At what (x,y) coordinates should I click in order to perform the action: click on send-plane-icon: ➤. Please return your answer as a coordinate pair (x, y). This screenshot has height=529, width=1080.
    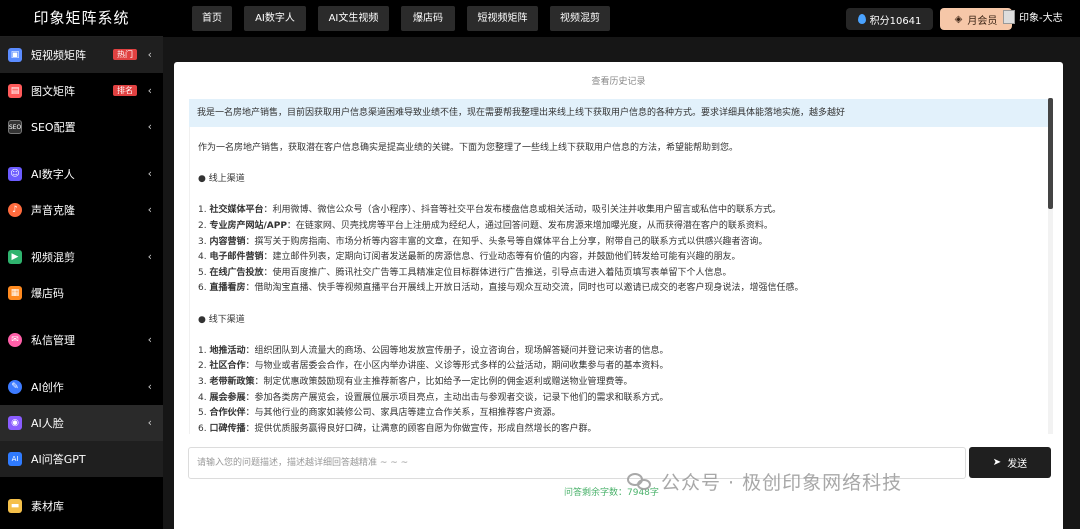
    Looking at the image, I should click on (997, 462).